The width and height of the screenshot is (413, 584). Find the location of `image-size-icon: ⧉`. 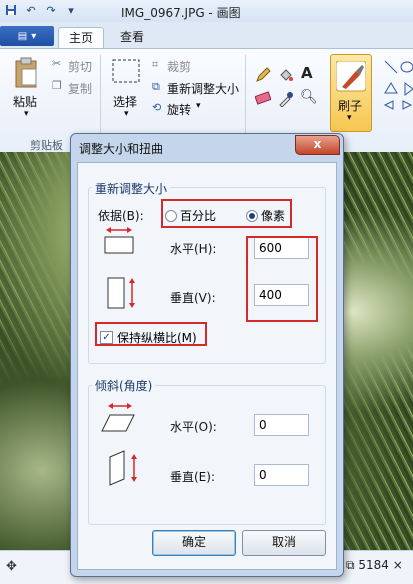

image-size-icon: ⧉ is located at coordinates (350, 565).